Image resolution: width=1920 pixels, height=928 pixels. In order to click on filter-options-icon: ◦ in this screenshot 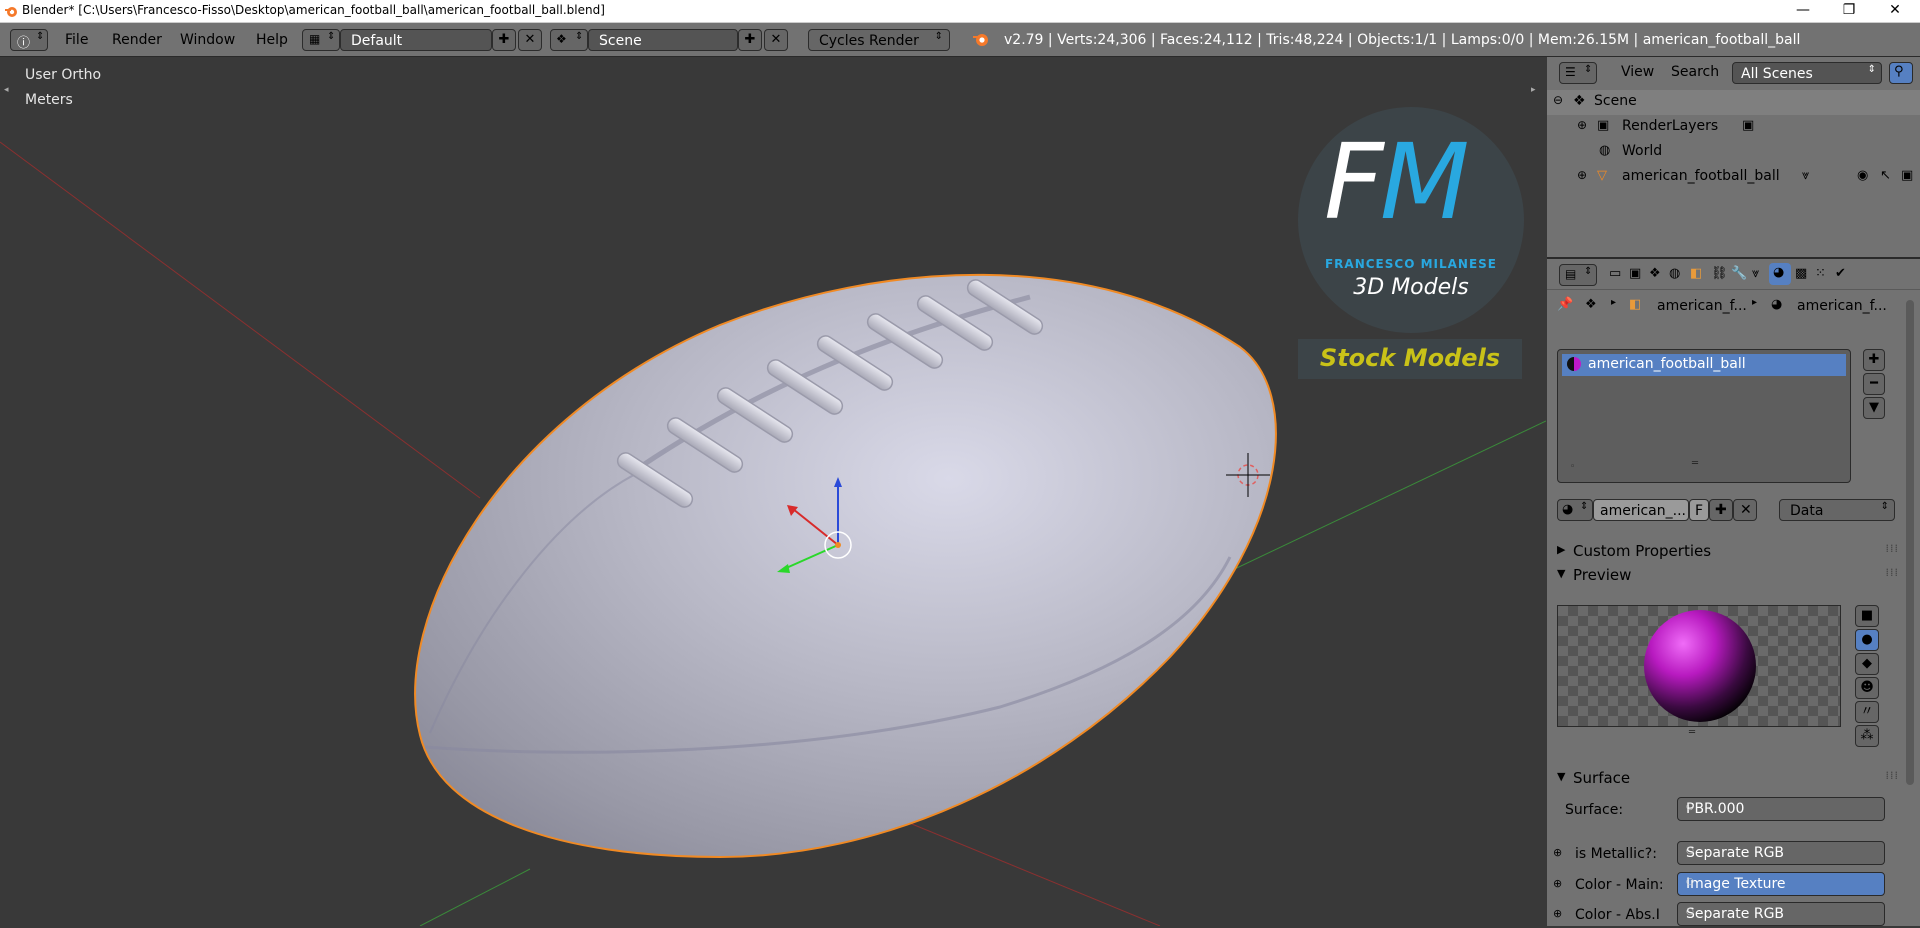, I will do `click(1572, 467)`.